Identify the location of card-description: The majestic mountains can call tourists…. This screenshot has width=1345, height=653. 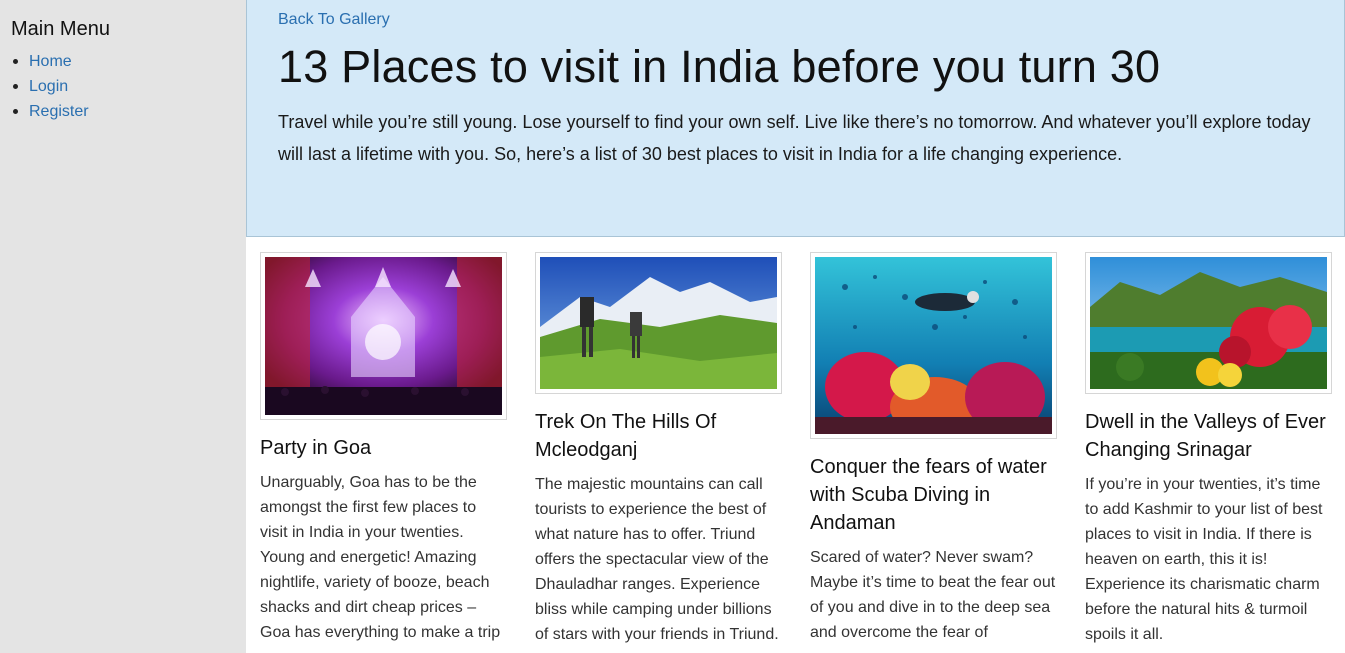
(657, 559).